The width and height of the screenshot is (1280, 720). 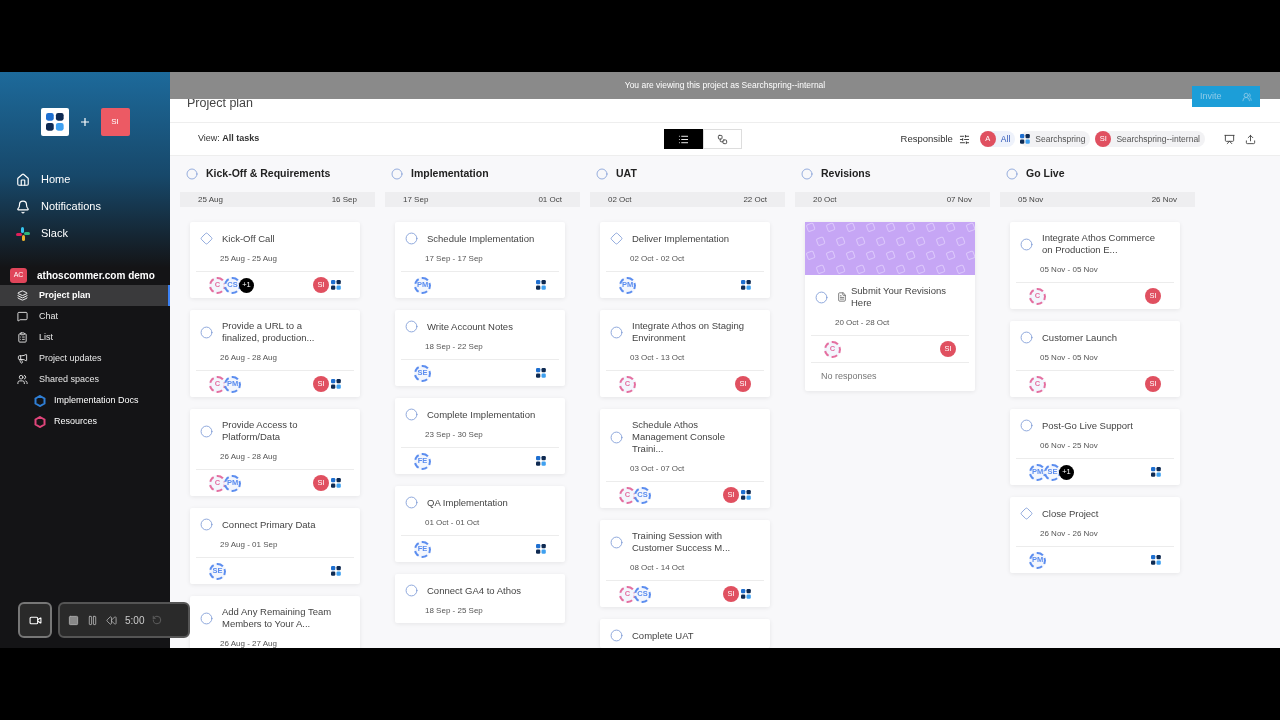 I want to click on task-dates: 20 Oct - 28 Oct, so click(x=862, y=323).